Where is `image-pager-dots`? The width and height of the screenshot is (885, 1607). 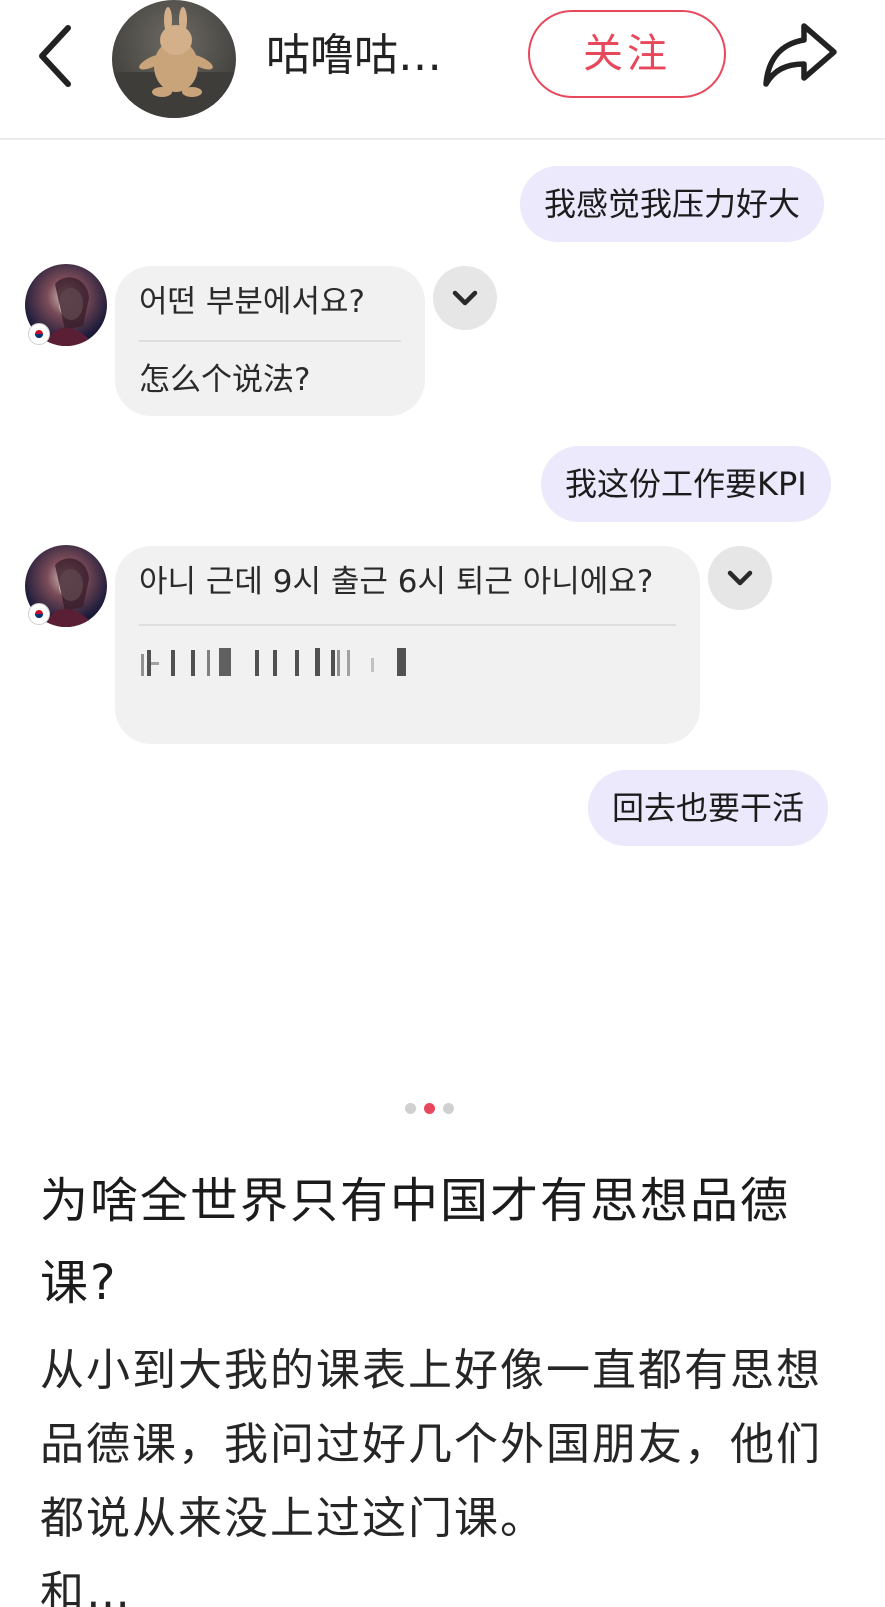 image-pager-dots is located at coordinates (429, 1110).